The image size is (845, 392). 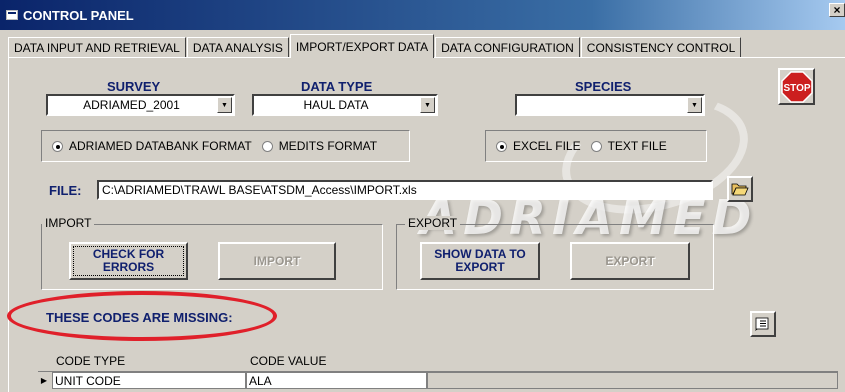 I want to click on open-folder-icon, so click(x=740, y=189).